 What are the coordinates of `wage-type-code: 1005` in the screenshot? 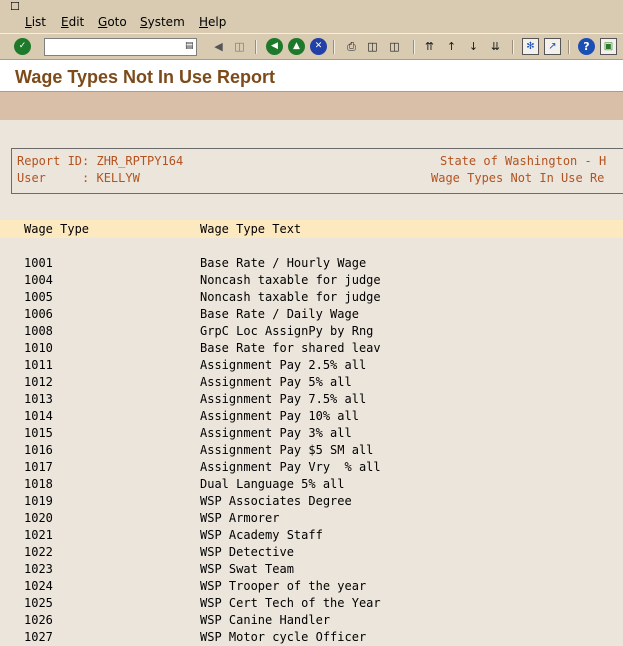 It's located at (38, 297).